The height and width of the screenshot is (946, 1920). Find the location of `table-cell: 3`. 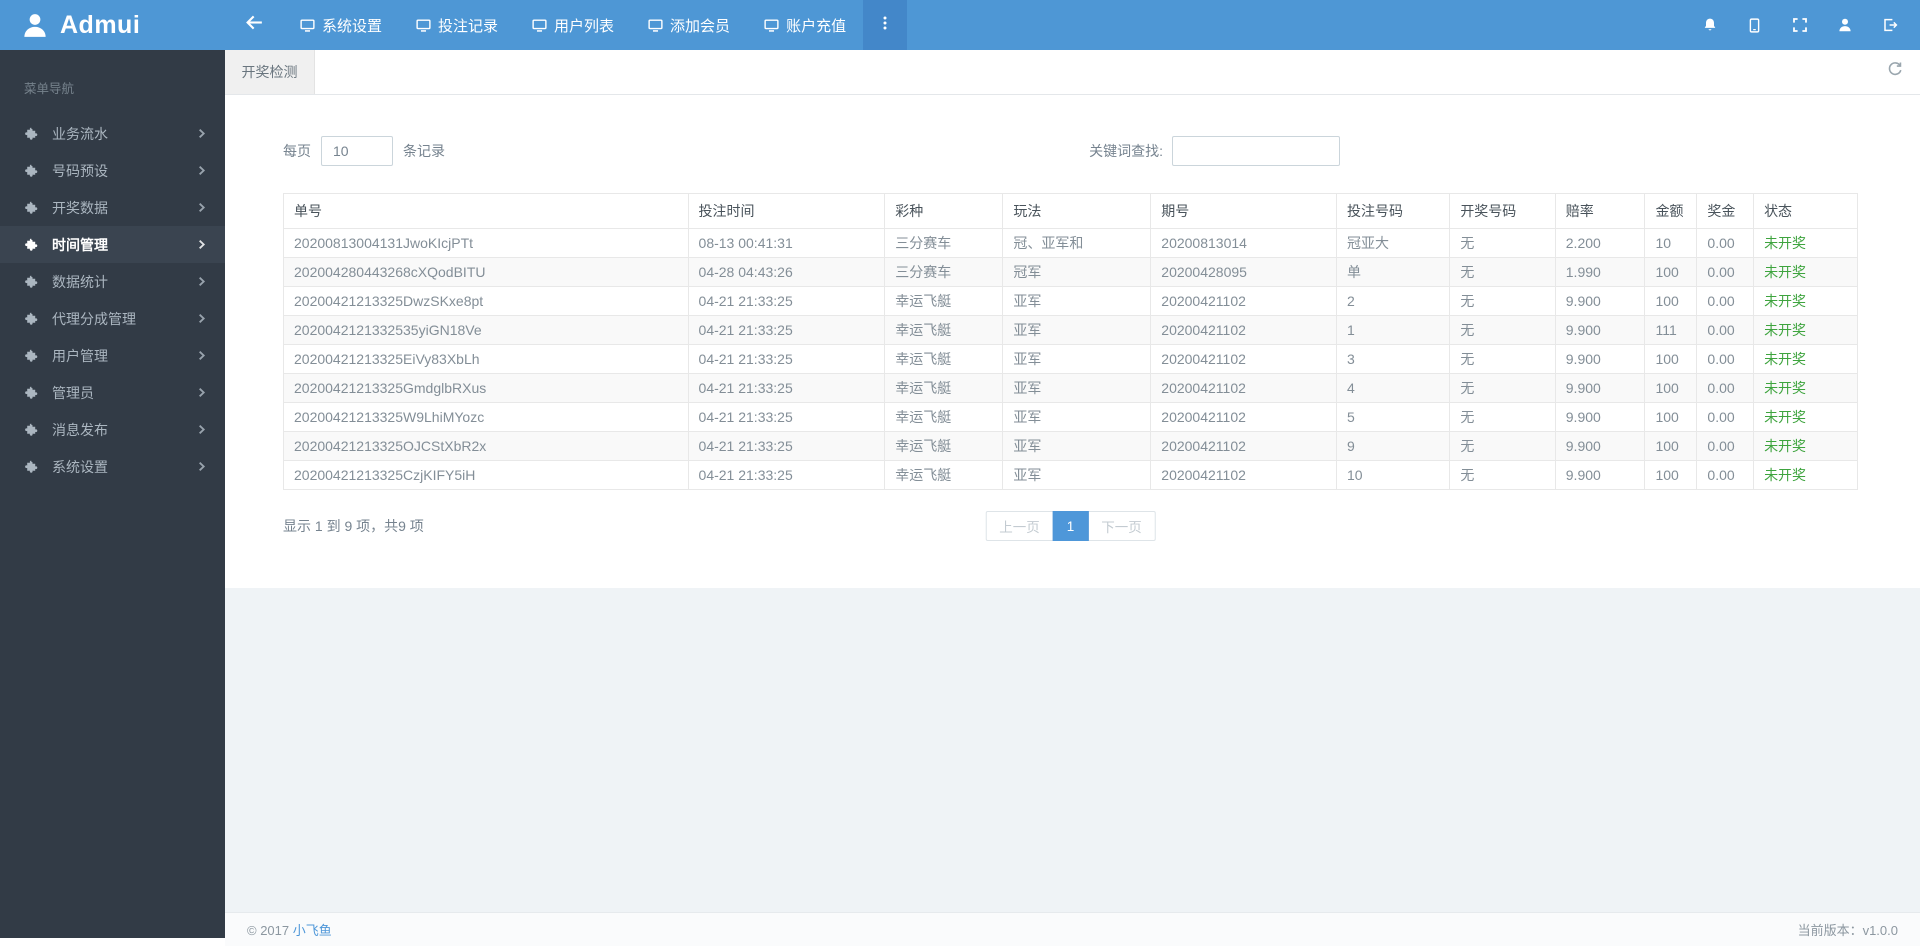

table-cell: 3 is located at coordinates (1393, 359).